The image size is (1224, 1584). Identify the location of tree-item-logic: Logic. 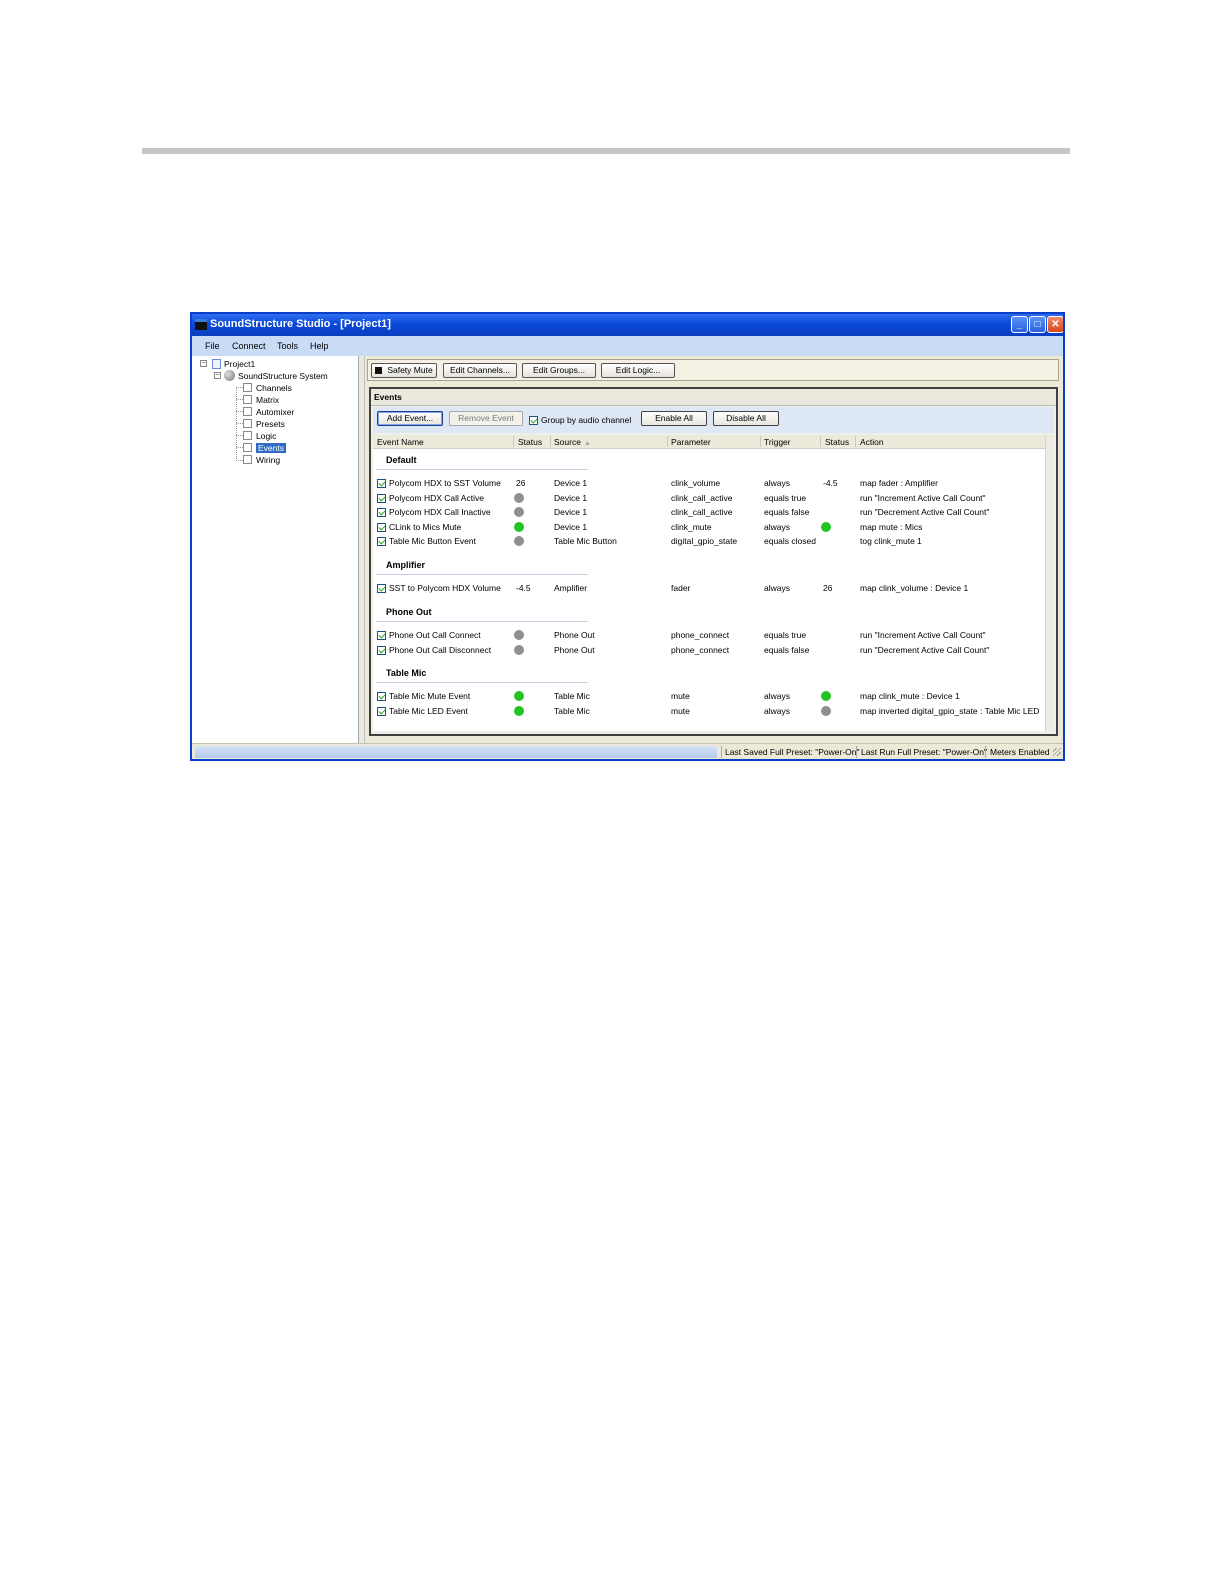
(259, 435).